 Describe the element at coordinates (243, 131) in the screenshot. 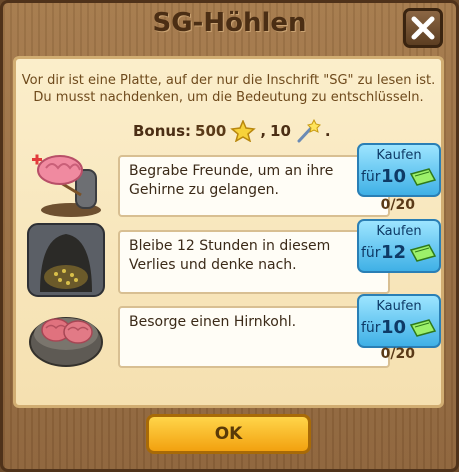

I see `gold-star-icon` at that location.